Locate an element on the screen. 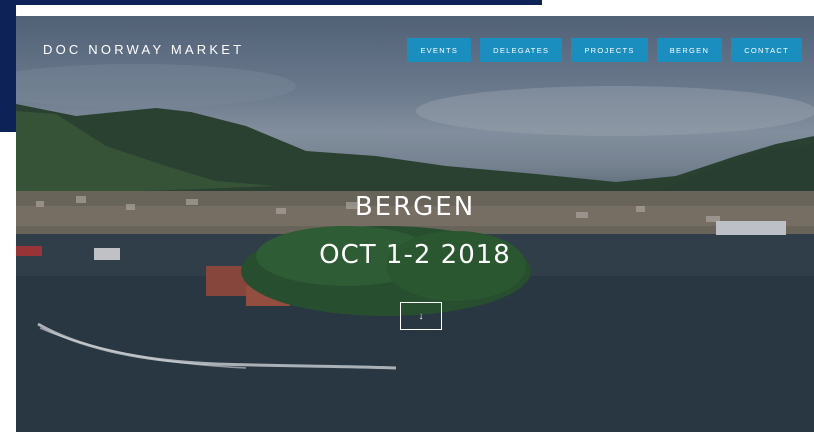 Image resolution: width=814 pixels, height=432 pixels. frame-top-bar is located at coordinates (271, 2).